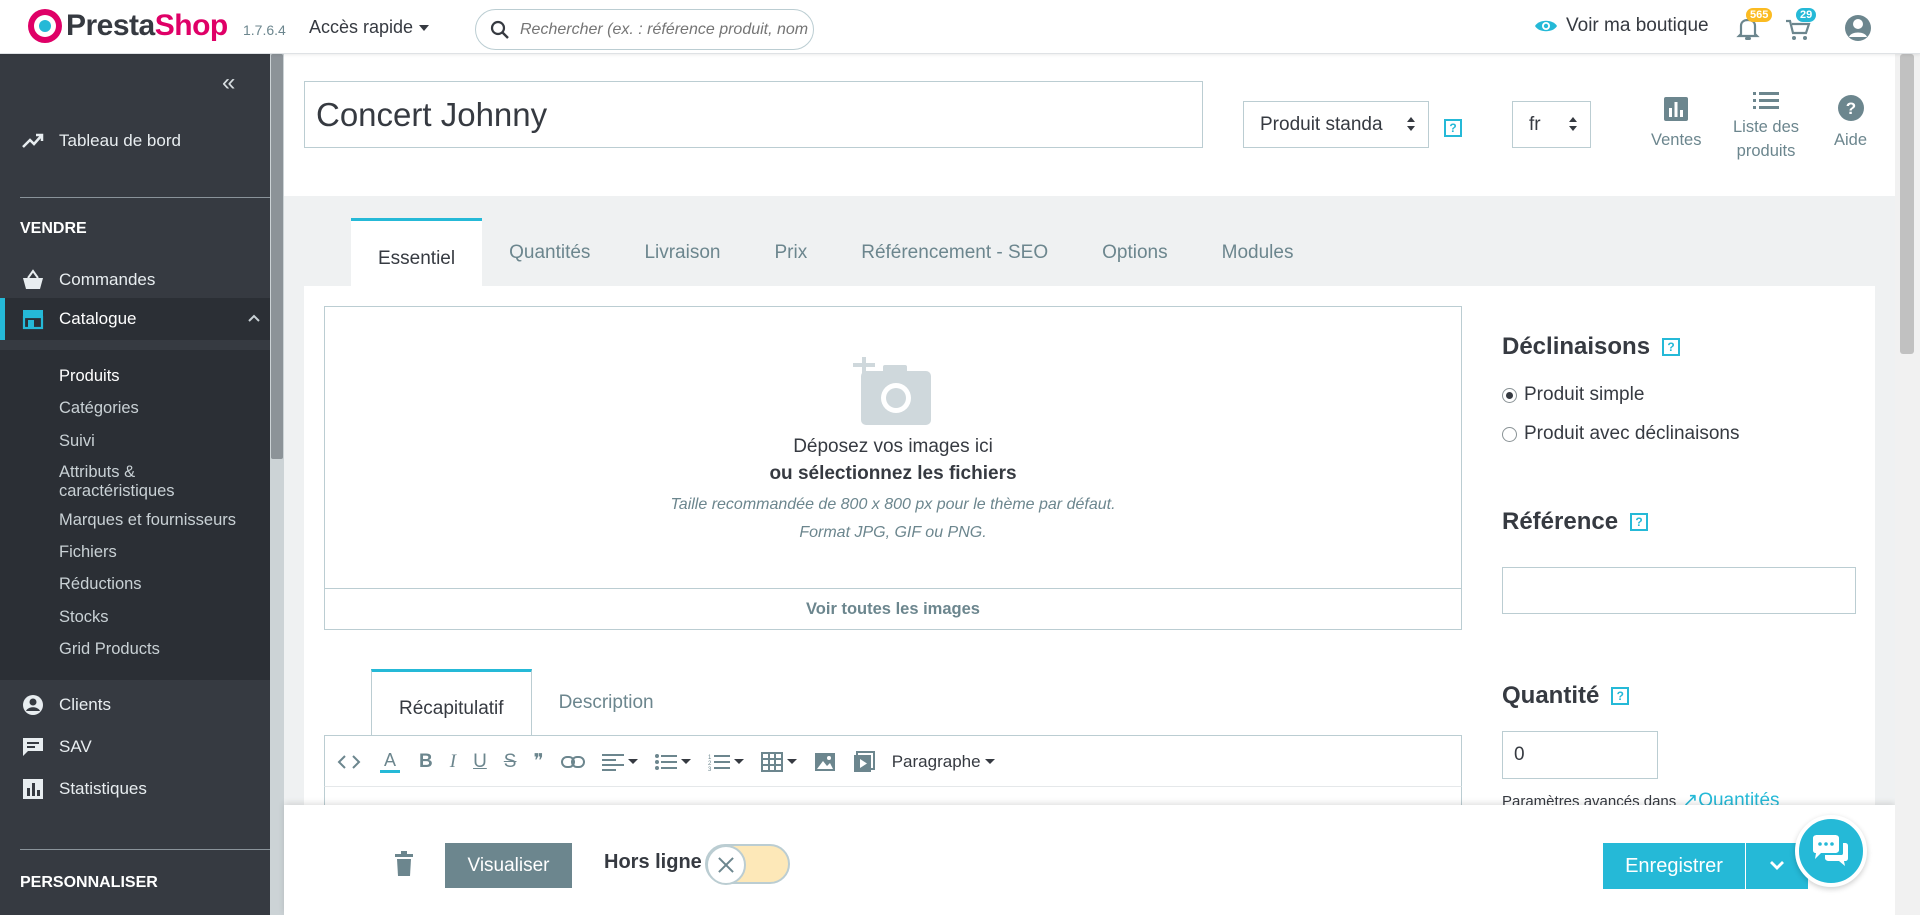 The width and height of the screenshot is (1920, 915). Describe the element at coordinates (277, 256) in the screenshot. I see `sidebar-scrollbar-thumb` at that location.